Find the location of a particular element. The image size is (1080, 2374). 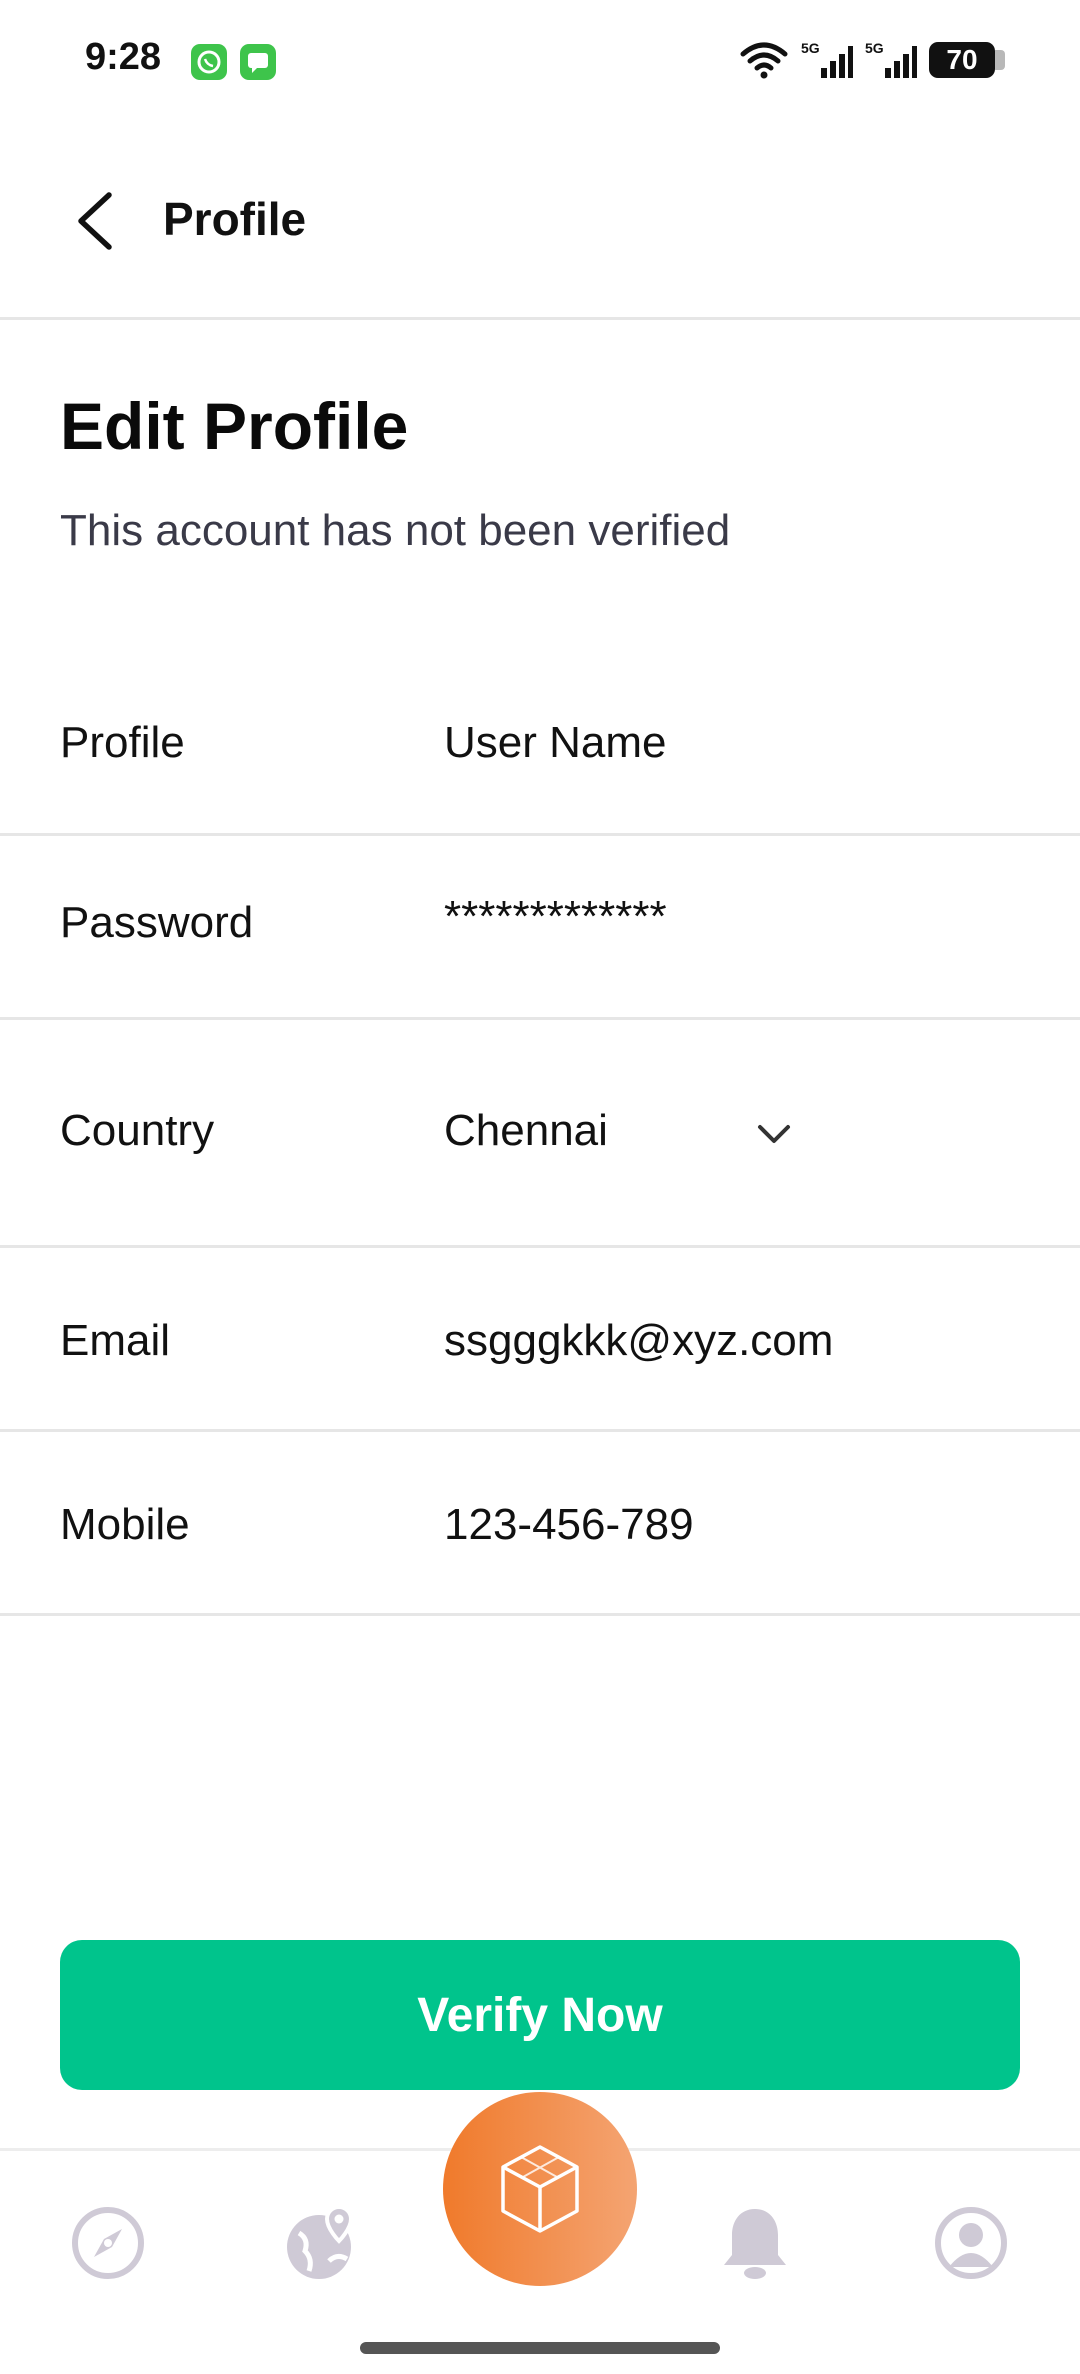

status-bar: 9:28 5G 5G 70 is located at coordinates (540, 60).